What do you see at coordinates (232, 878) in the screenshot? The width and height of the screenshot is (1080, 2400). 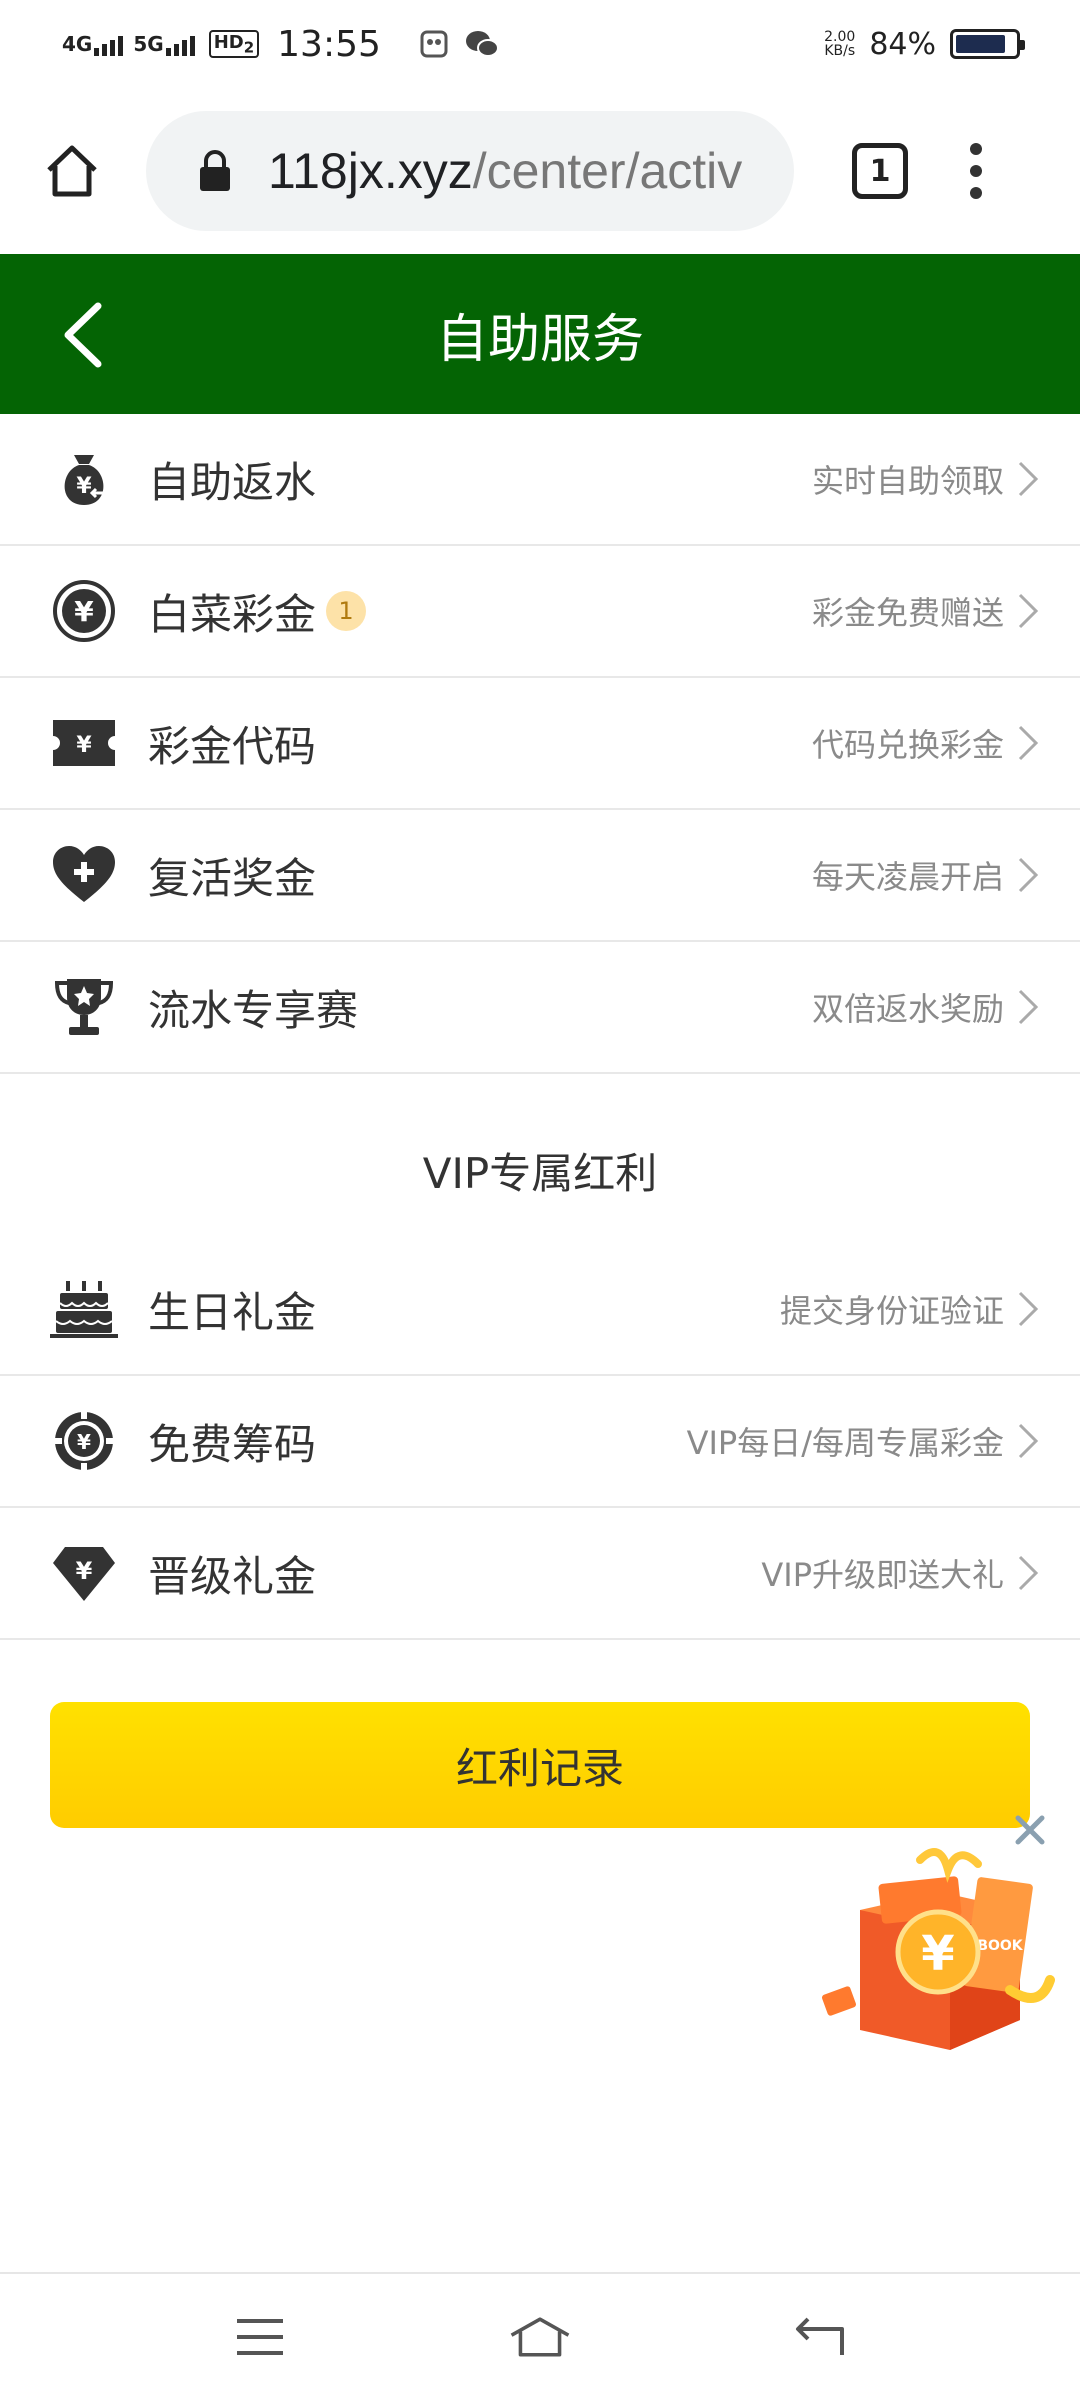 I see `service-label: 复活奖金` at bounding box center [232, 878].